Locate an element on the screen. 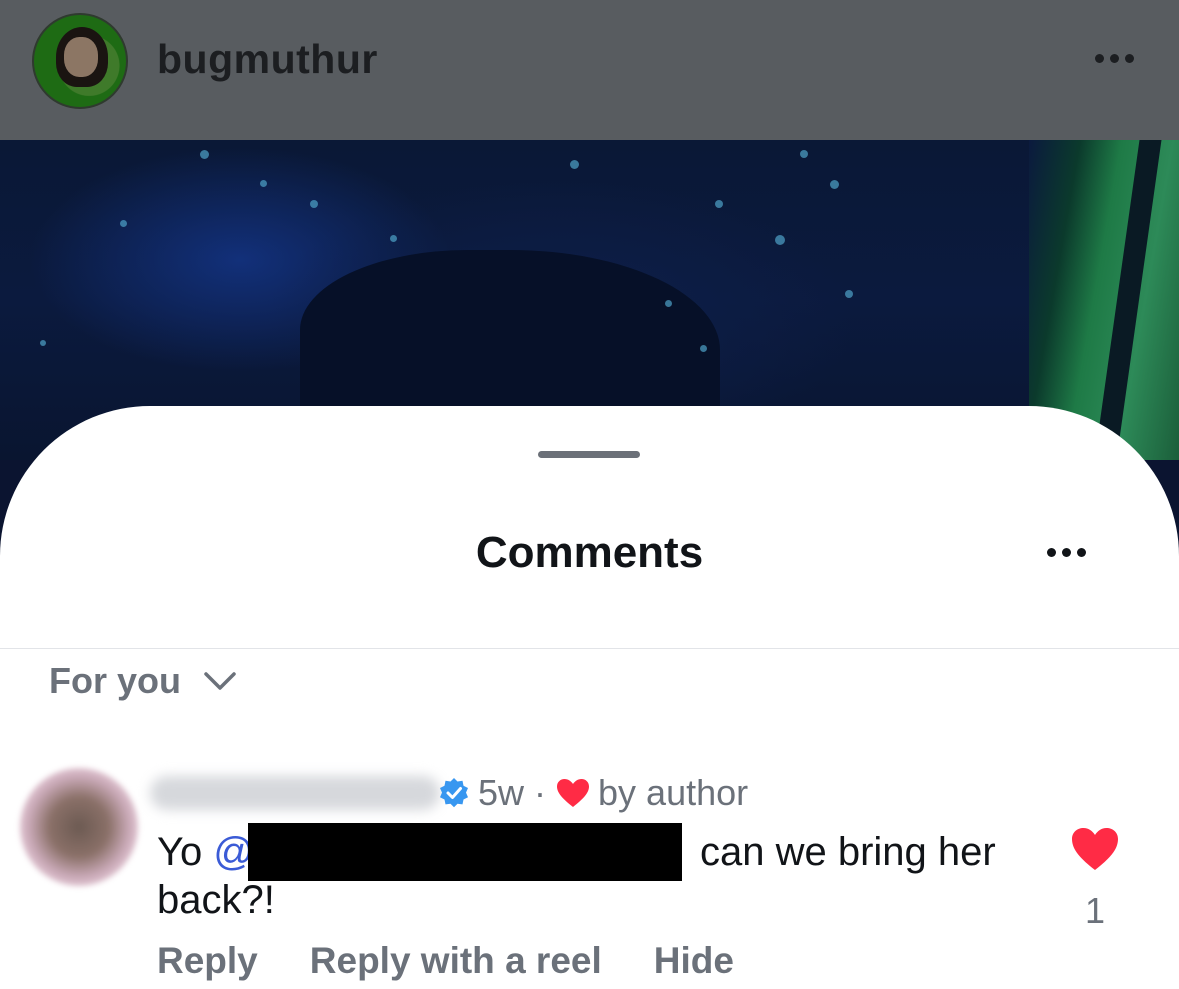 This screenshot has width=1179, height=989. author-avatar is located at coordinates (80, 61).